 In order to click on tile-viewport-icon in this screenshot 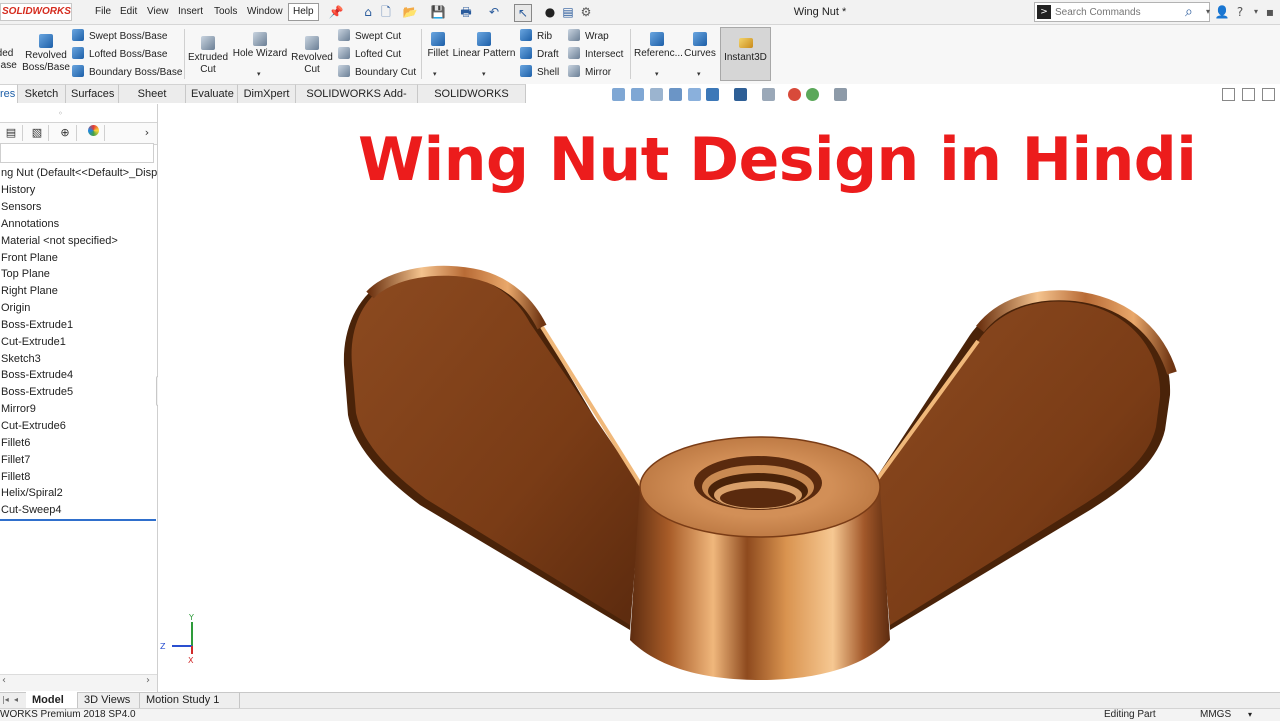, I will do `click(1248, 94)`.